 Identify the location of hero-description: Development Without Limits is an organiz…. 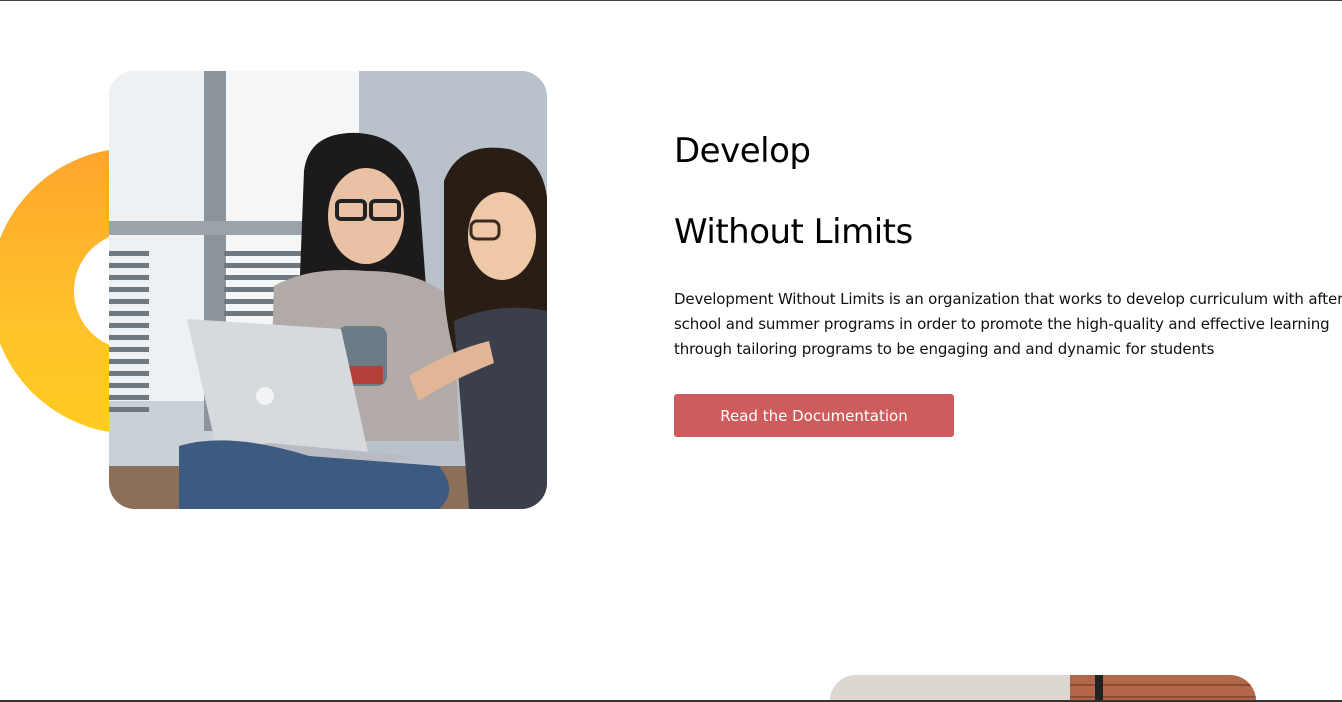
(1008, 324).